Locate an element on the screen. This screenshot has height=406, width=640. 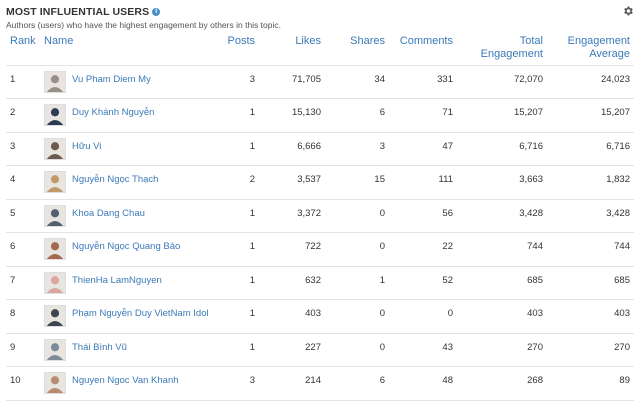
table-row: 5 Khoa Dang Chau 1 3,372 0 56 3,428 3,428 is located at coordinates (320, 216).